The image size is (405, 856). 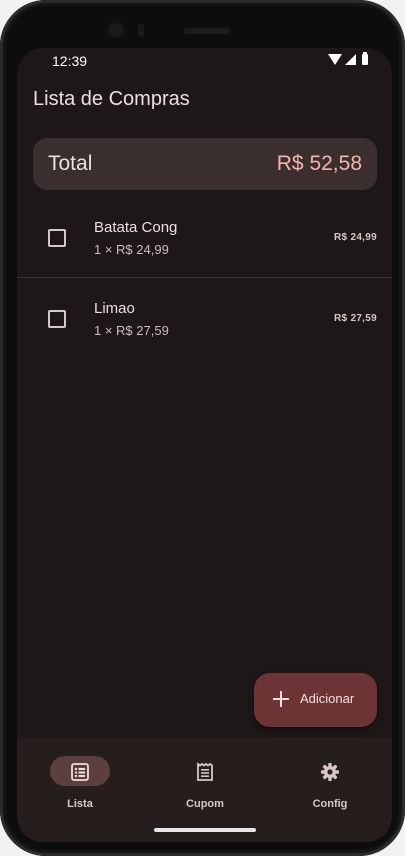 What do you see at coordinates (205, 784) in the screenshot?
I see `nav-item-cupom: Cupom` at bounding box center [205, 784].